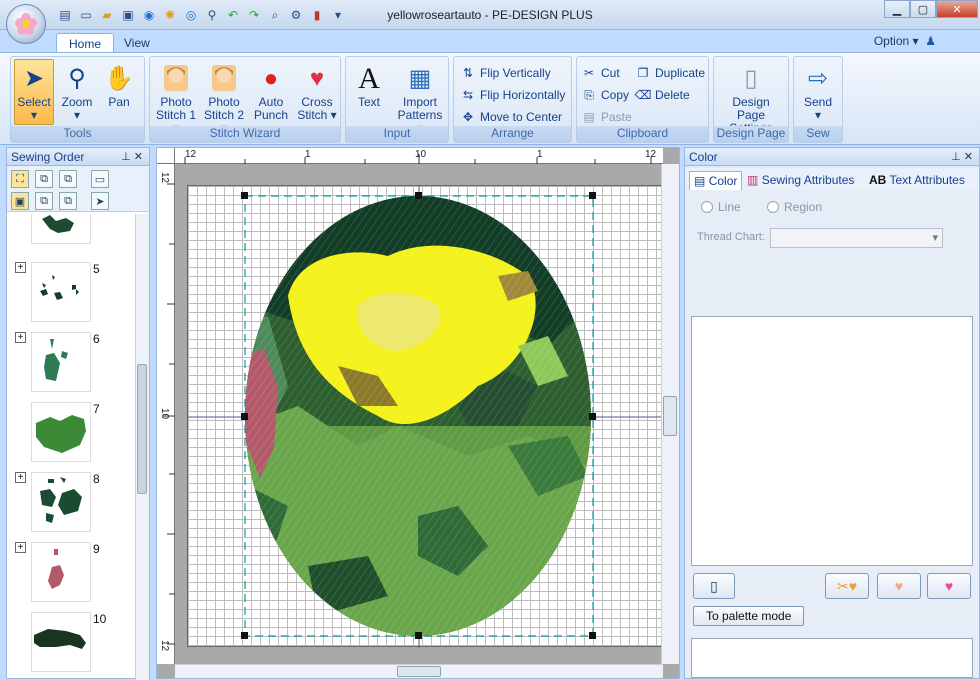  I want to click on send-icon: ⇨, so click(818, 78).